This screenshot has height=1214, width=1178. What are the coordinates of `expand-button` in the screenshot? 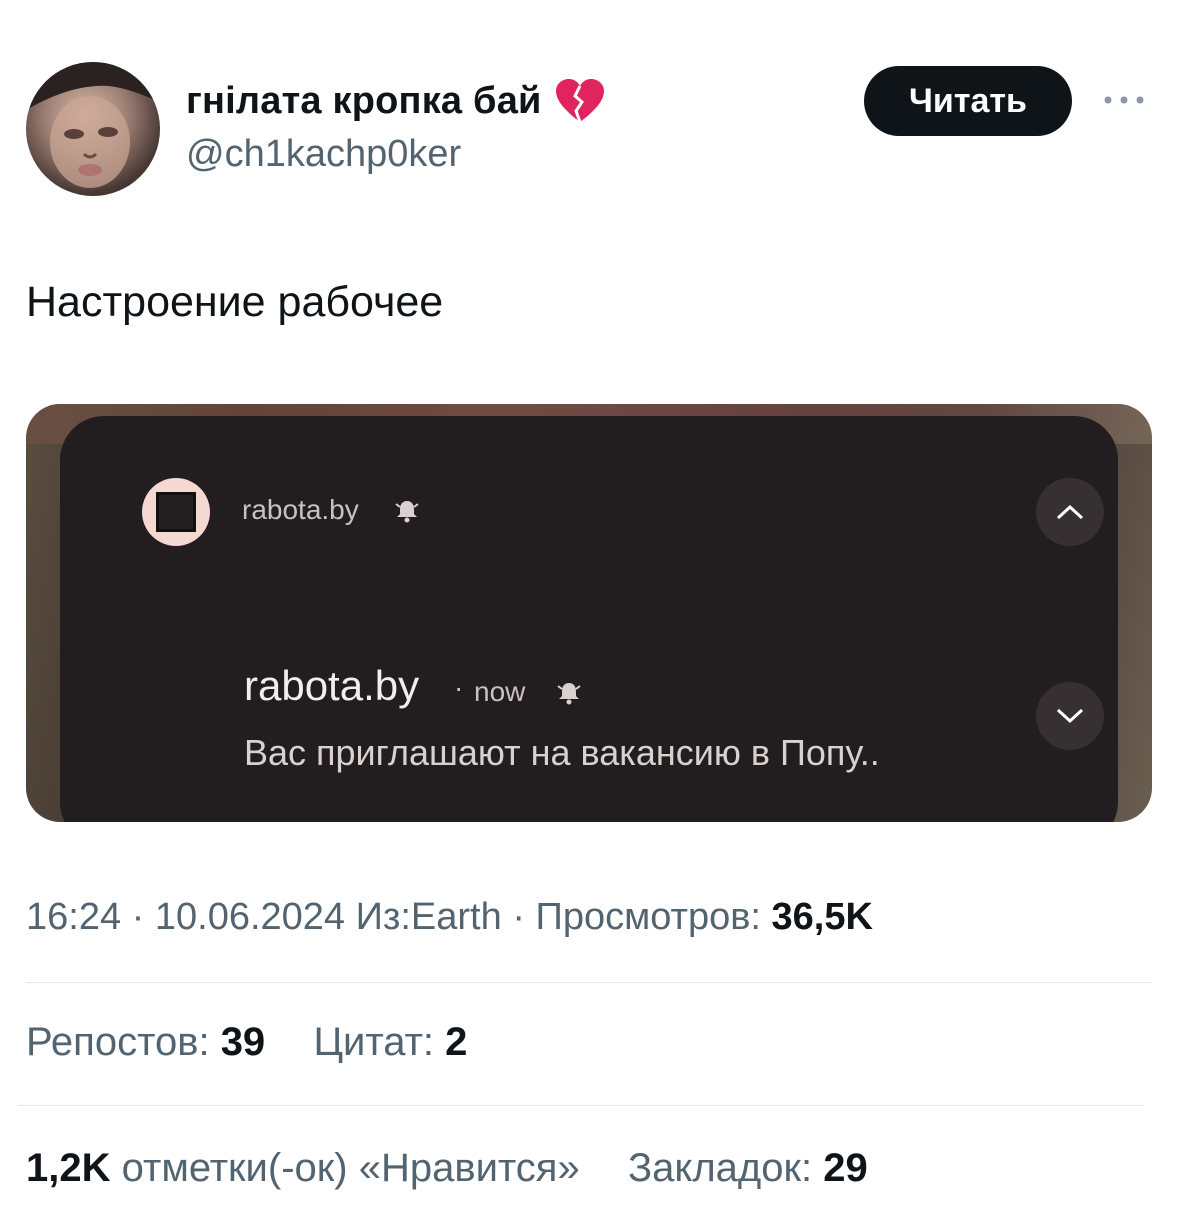 It's located at (1070, 716).